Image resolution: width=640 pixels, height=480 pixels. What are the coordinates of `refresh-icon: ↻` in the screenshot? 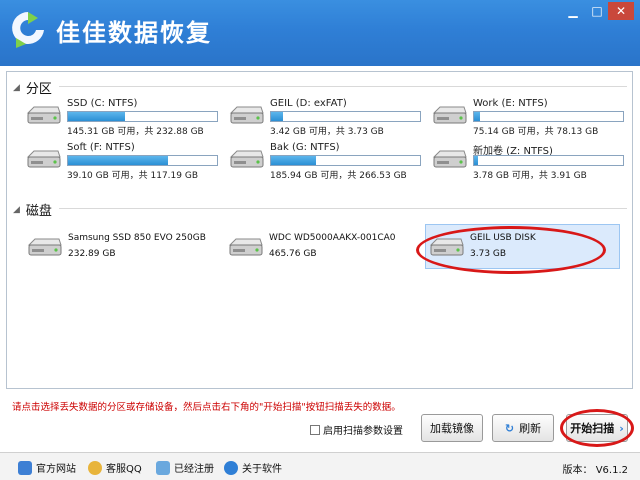 It's located at (509, 428).